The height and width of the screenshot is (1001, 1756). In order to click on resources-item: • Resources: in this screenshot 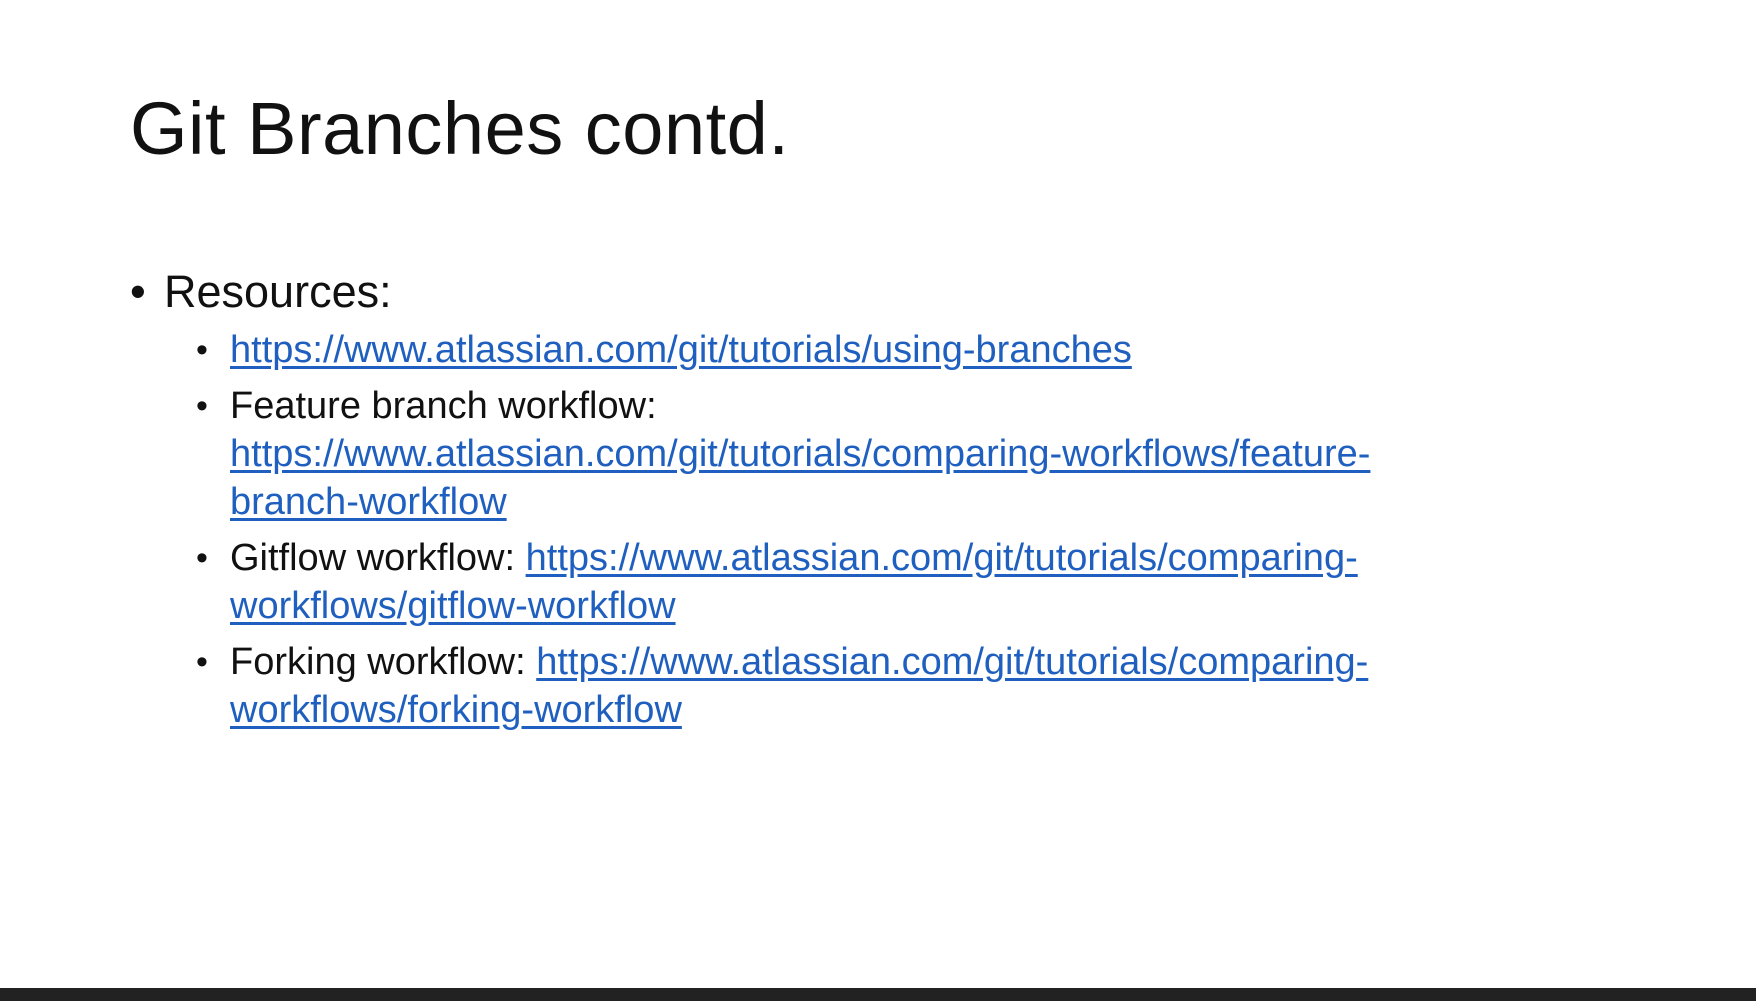, I will do `click(870, 292)`.